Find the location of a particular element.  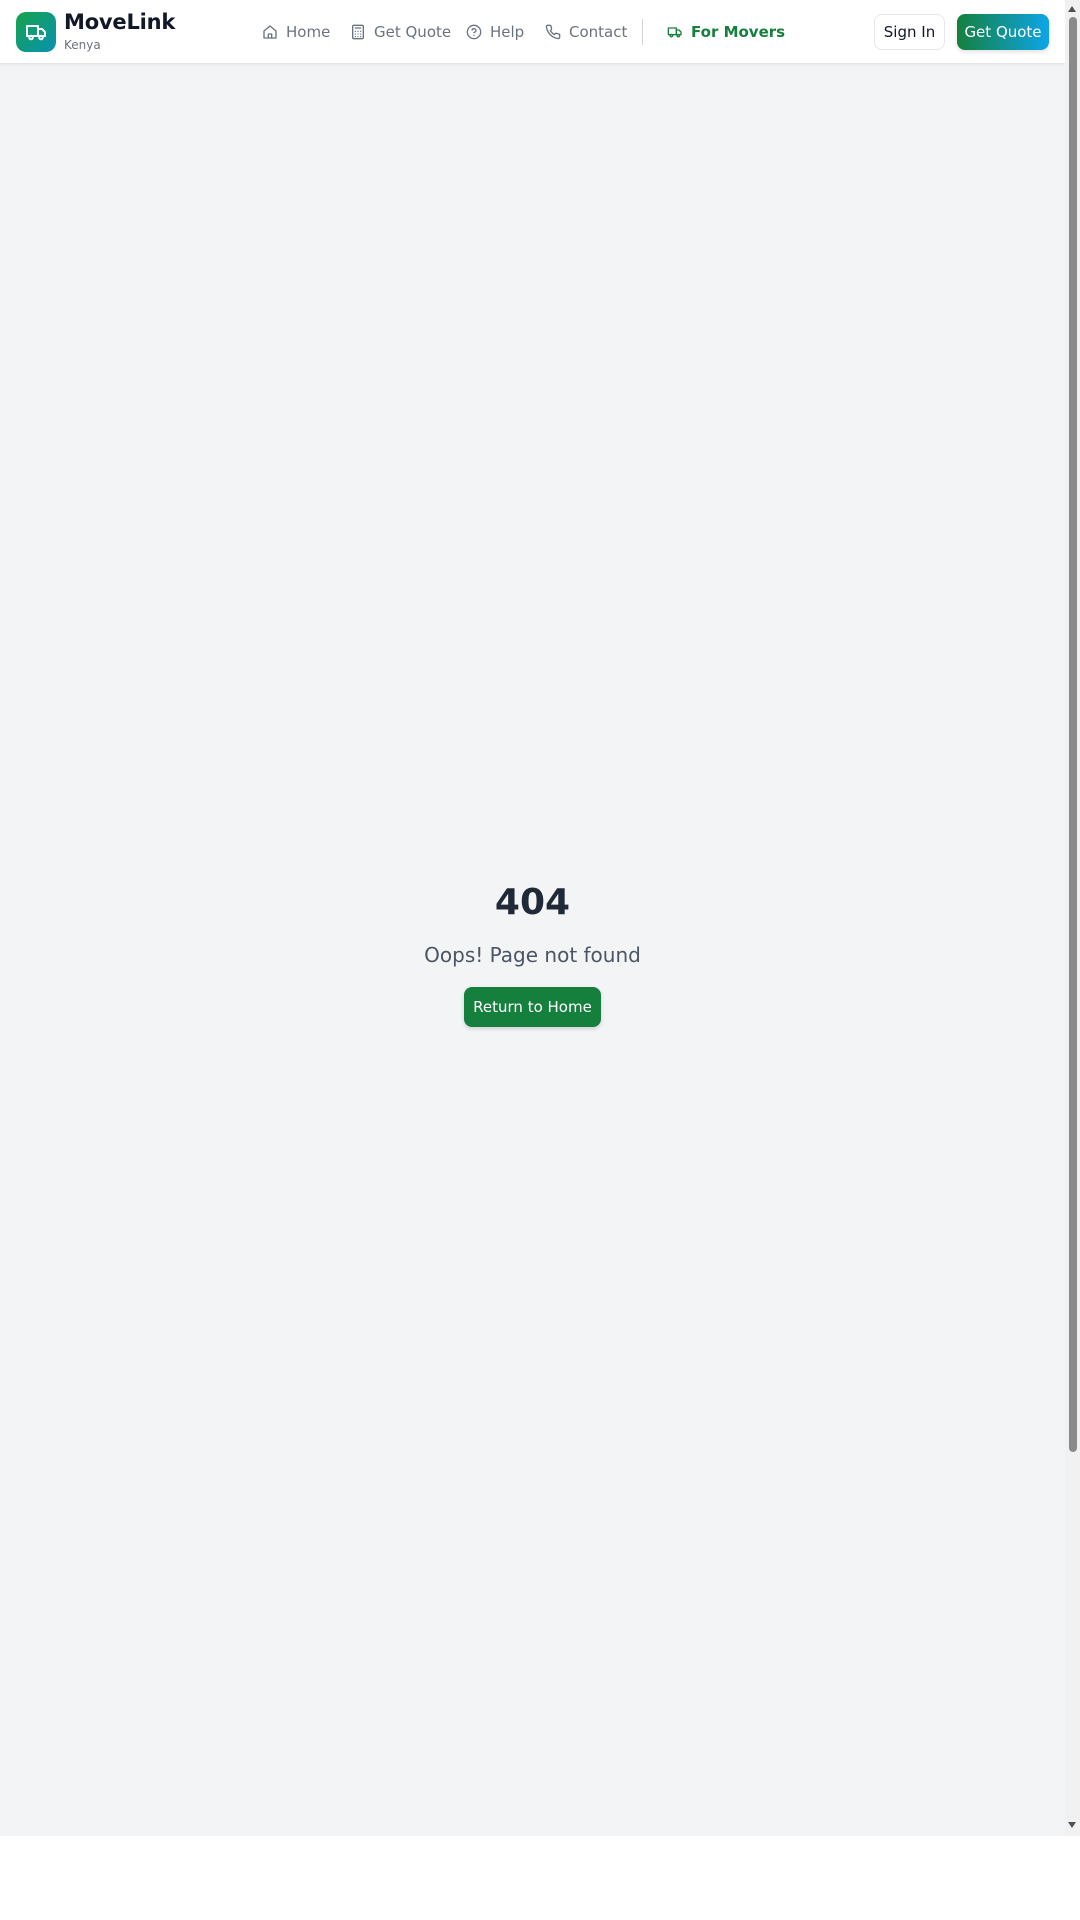

nav-get-quote: Get Quote is located at coordinates (400, 32).